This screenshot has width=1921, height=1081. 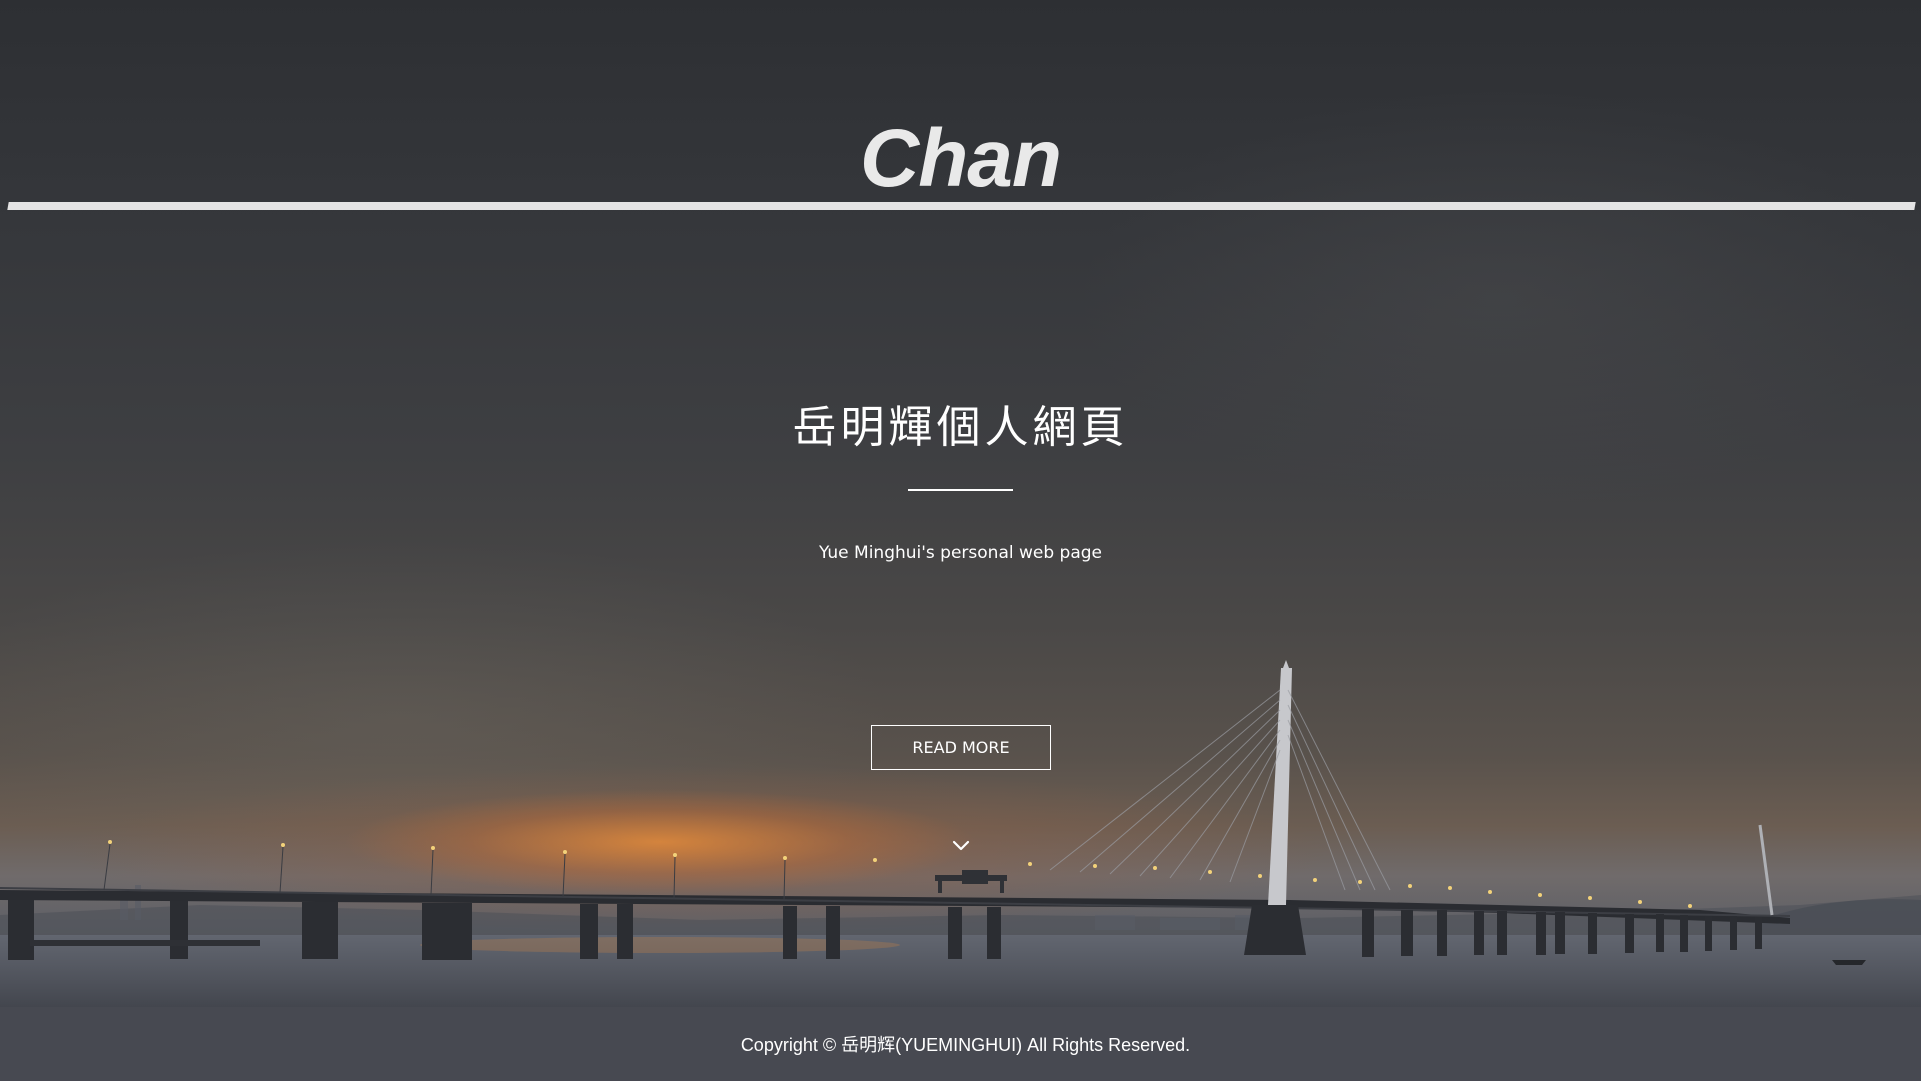 I want to click on page-subtitle: Yue Minghui's personal web page, so click(x=960, y=553).